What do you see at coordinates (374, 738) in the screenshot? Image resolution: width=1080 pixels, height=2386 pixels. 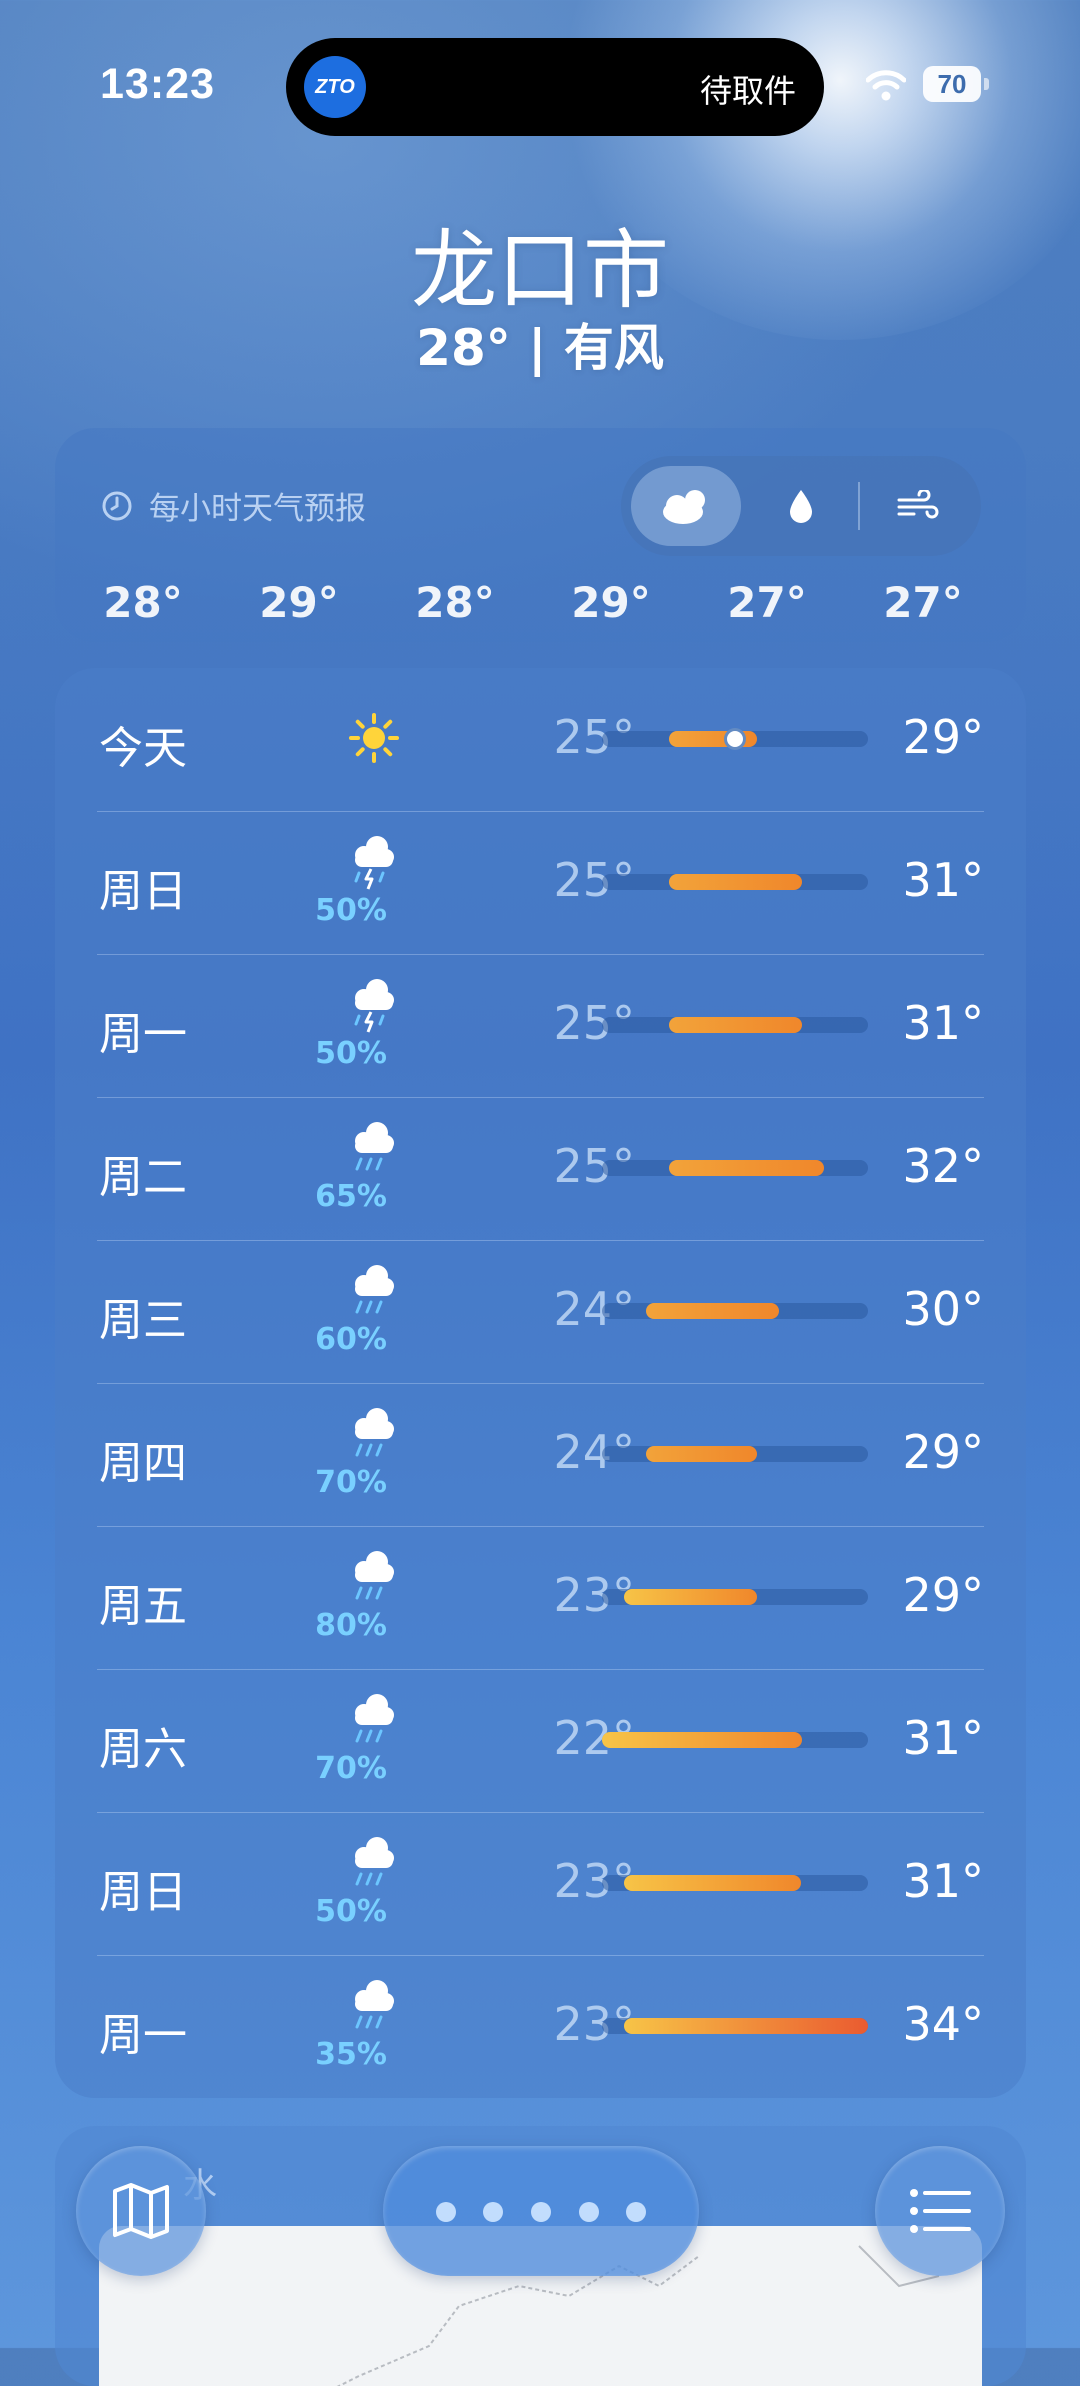 I see `sun-icon` at bounding box center [374, 738].